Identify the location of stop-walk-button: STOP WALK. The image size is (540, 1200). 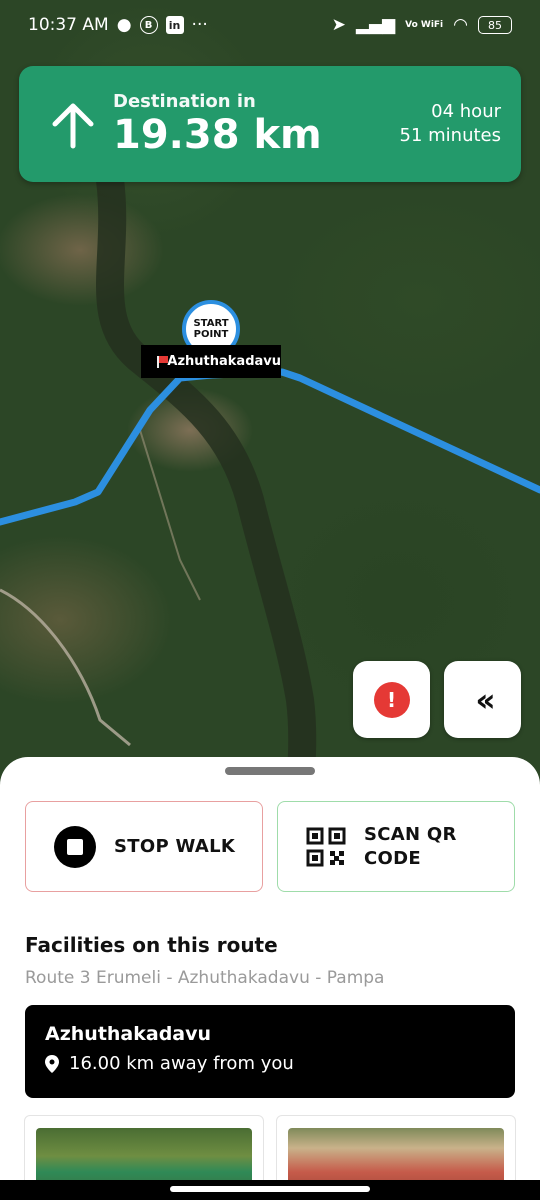
(144, 846).